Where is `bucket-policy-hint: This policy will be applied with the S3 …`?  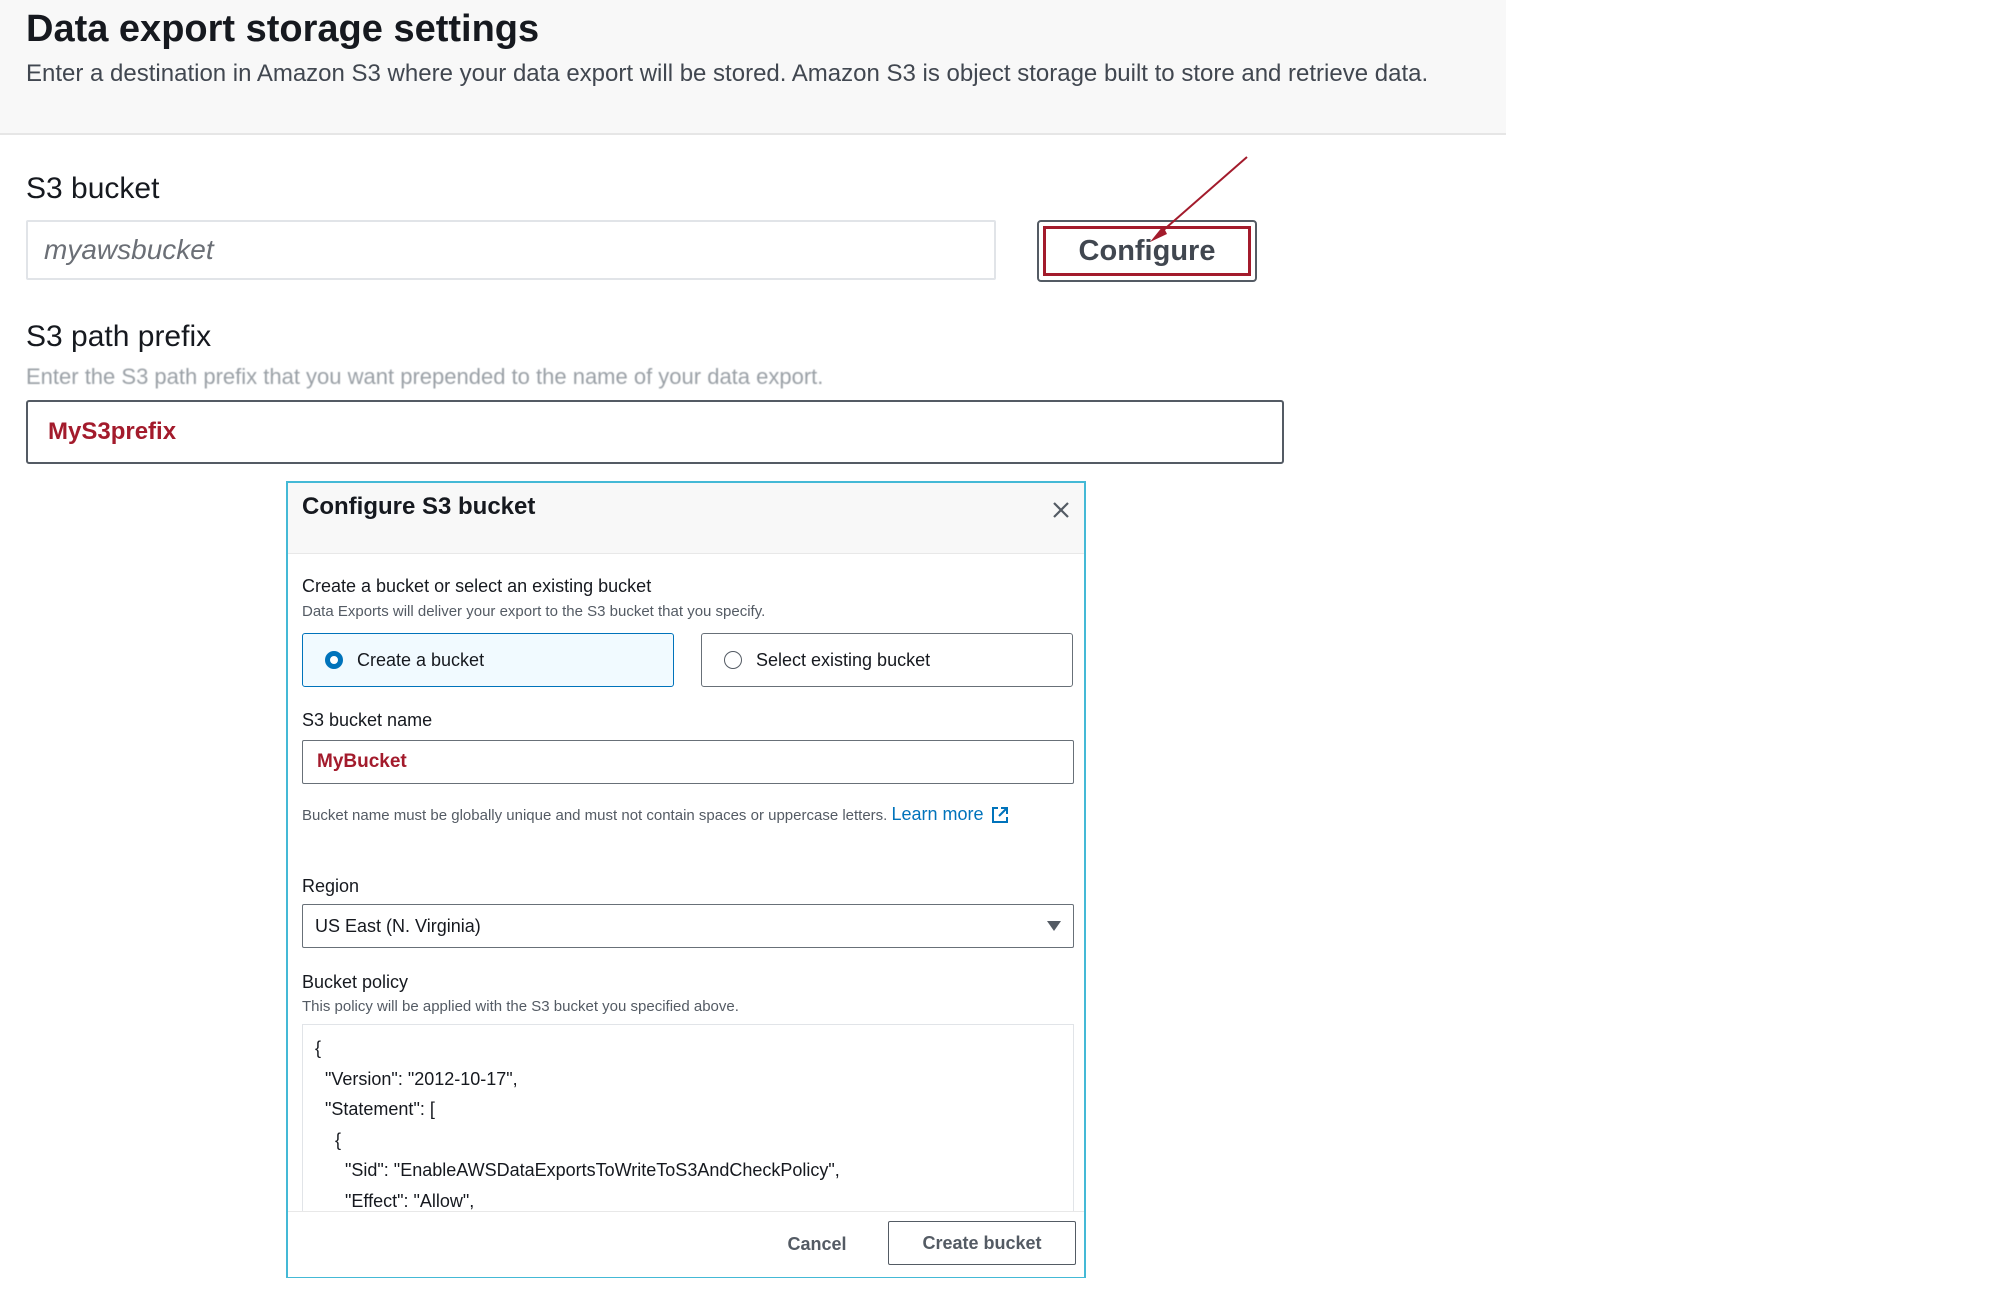
bucket-policy-hint: This policy will be applied with the S3 … is located at coordinates (520, 1006).